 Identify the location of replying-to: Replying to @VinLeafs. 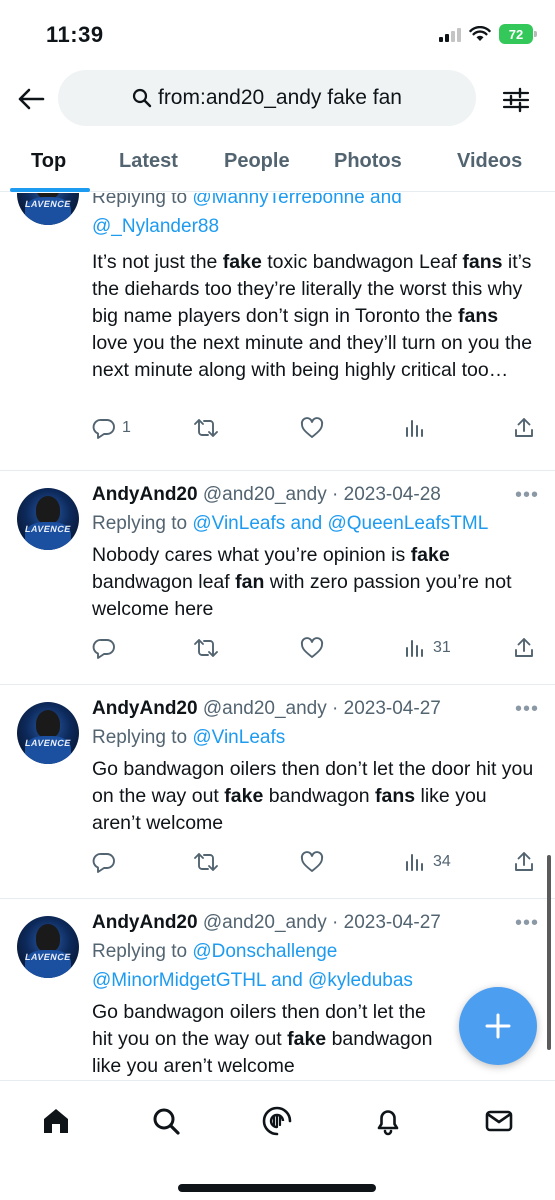
(313, 737).